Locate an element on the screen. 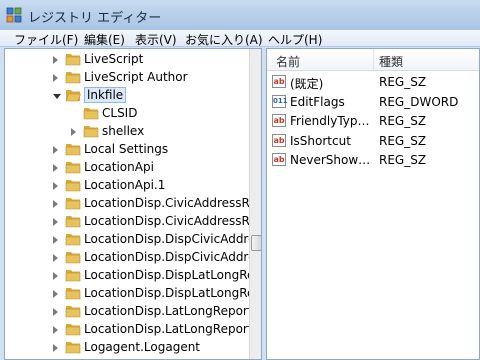 The image size is (480, 360). collapse-arrow-icon is located at coordinates (57, 96).